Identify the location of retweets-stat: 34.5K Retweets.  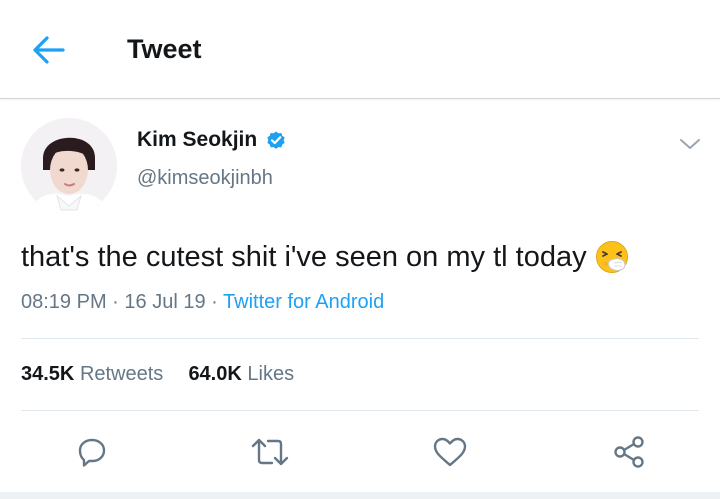
(95, 374).